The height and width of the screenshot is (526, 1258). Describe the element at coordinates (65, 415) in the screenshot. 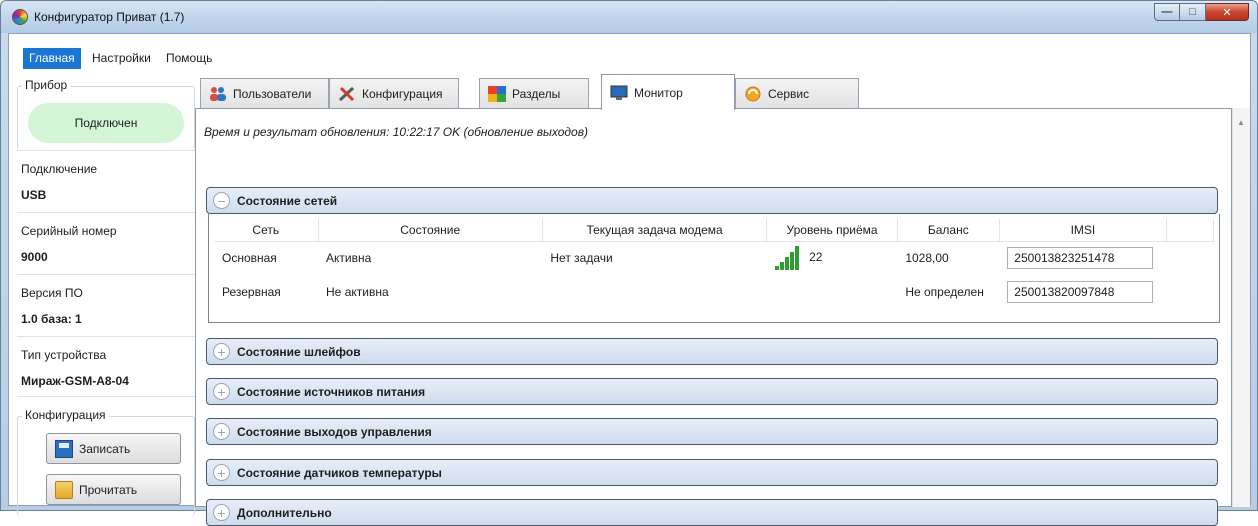

I see `config-group-title: Конфигурация` at that location.